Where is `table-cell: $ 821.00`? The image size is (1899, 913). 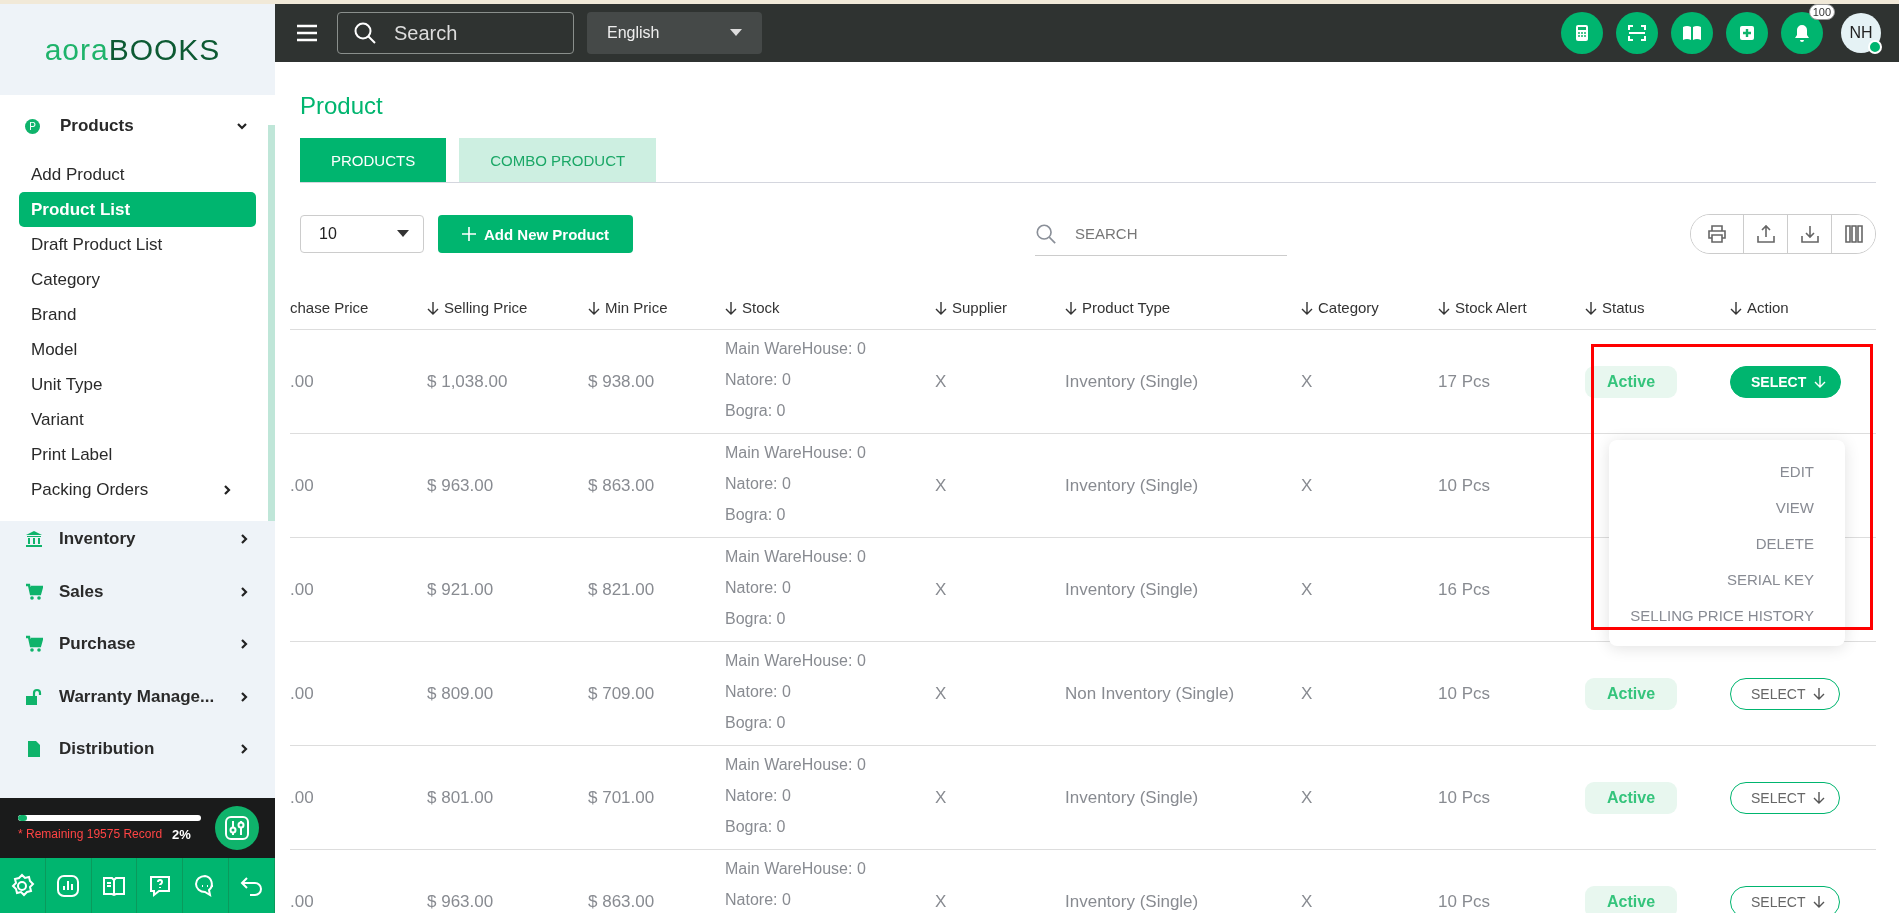
table-cell: $ 821.00 is located at coordinates (621, 589).